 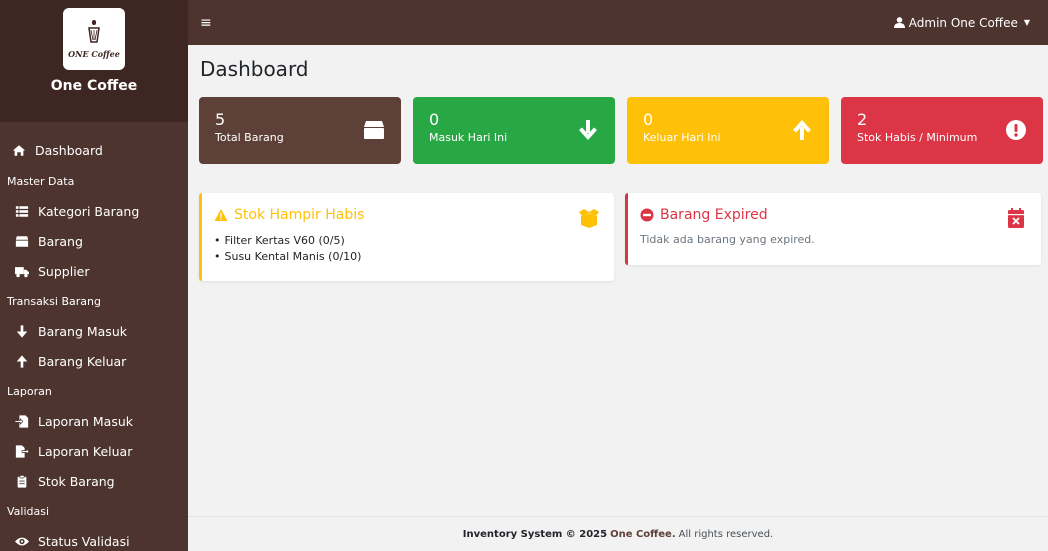 What do you see at coordinates (22, 451) in the screenshot?
I see `file-export-icon` at bounding box center [22, 451].